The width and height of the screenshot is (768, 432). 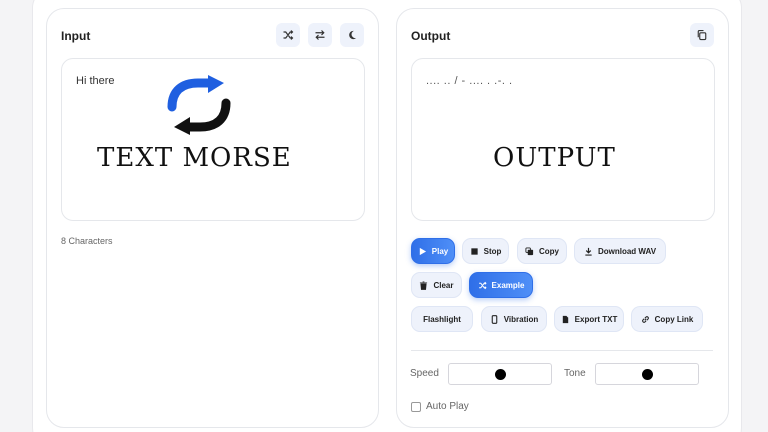 I want to click on character-count: 8 Characters, so click(x=87, y=241).